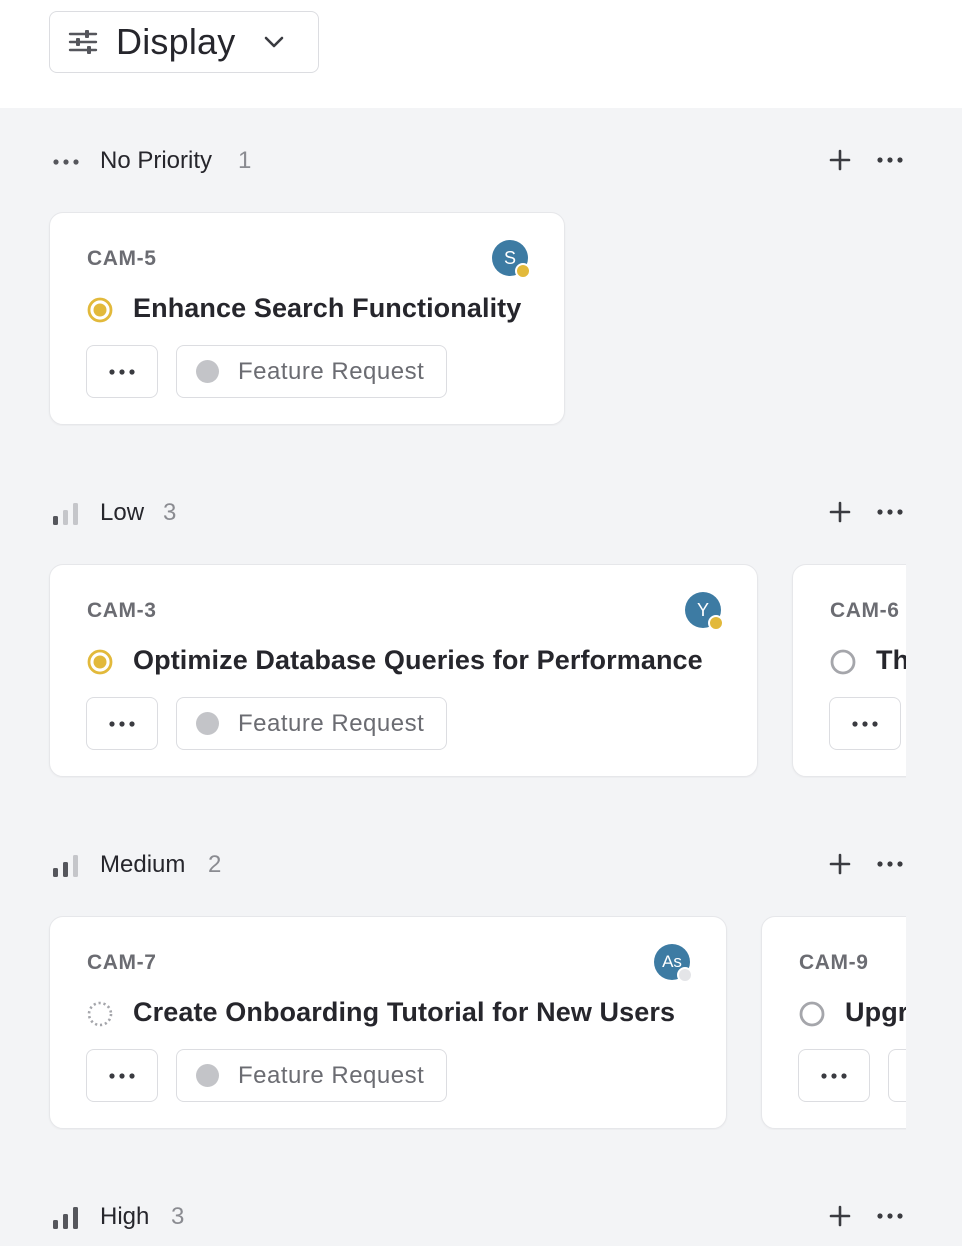 This screenshot has width=962, height=1246. I want to click on issue-card: CAM-6 Th, so click(849, 670).